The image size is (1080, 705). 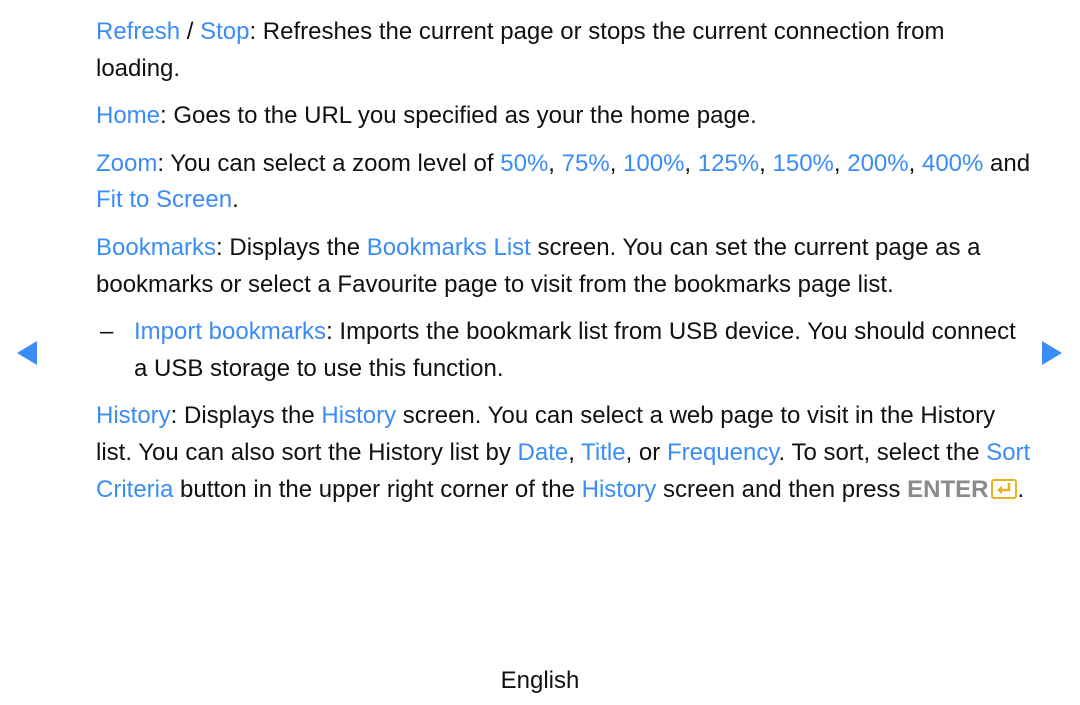 I want to click on highlighted-term: 100%, so click(x=654, y=163).